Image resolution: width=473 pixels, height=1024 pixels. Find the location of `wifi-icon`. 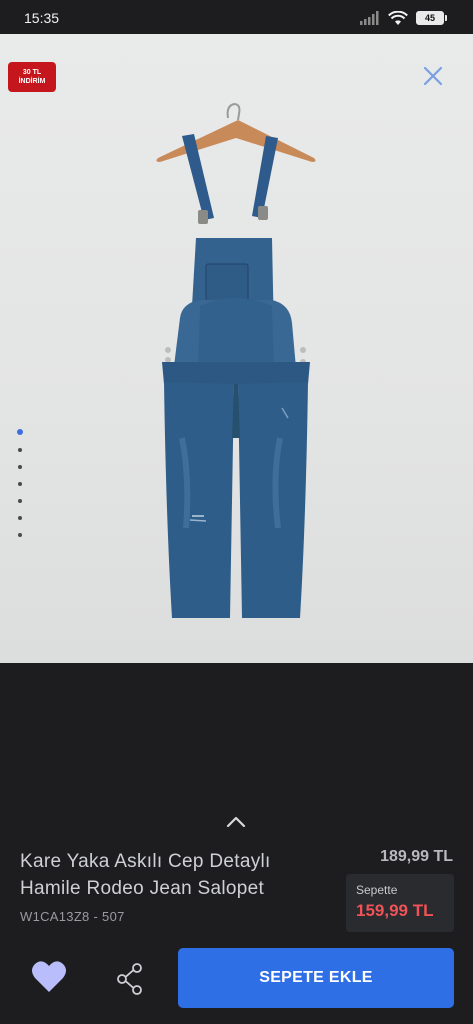

wifi-icon is located at coordinates (398, 17).